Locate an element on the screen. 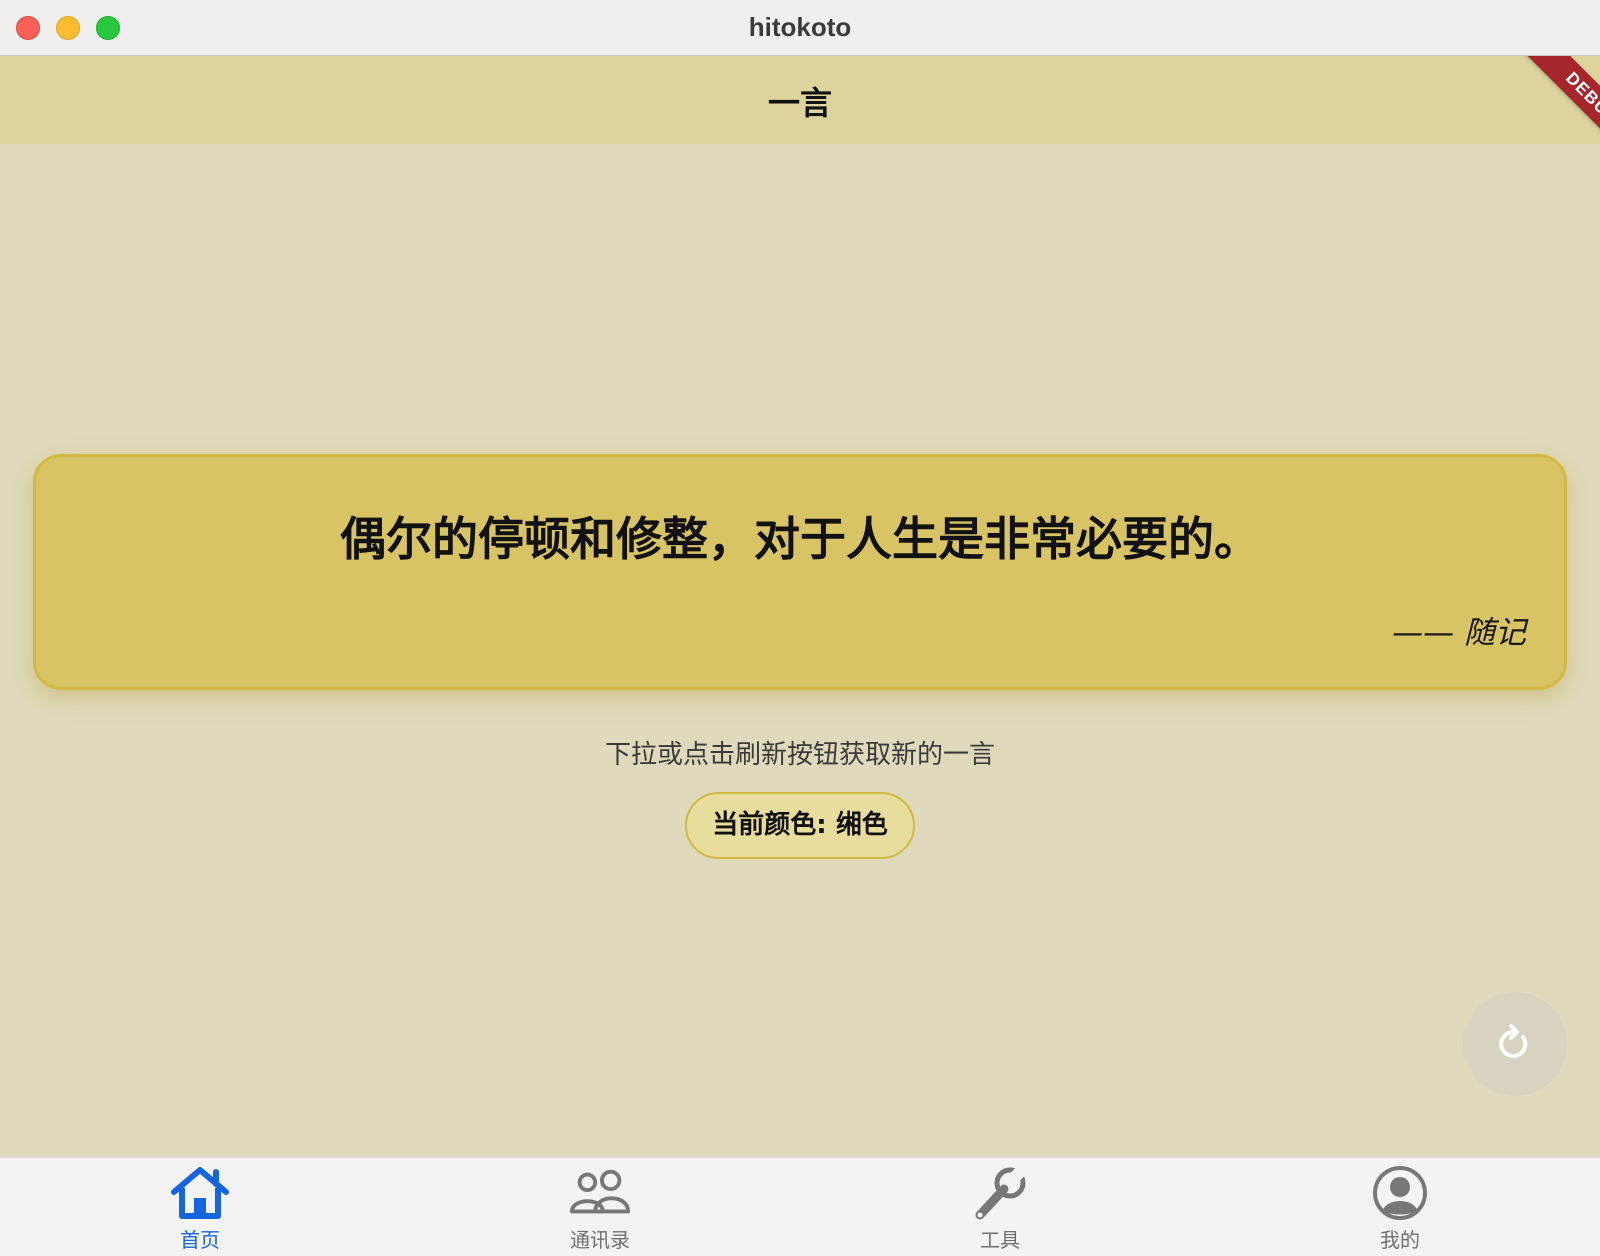  title-bar: hitokoto is located at coordinates (800, 28).